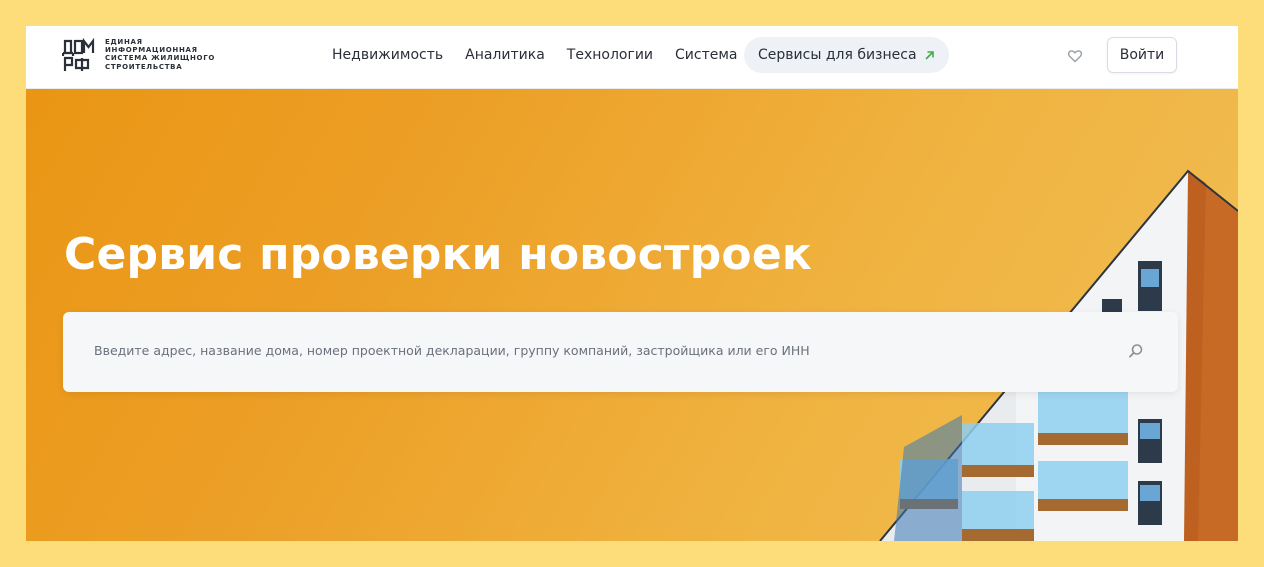 The image size is (1264, 567). I want to click on nav-item-system: Система, so click(706, 55).